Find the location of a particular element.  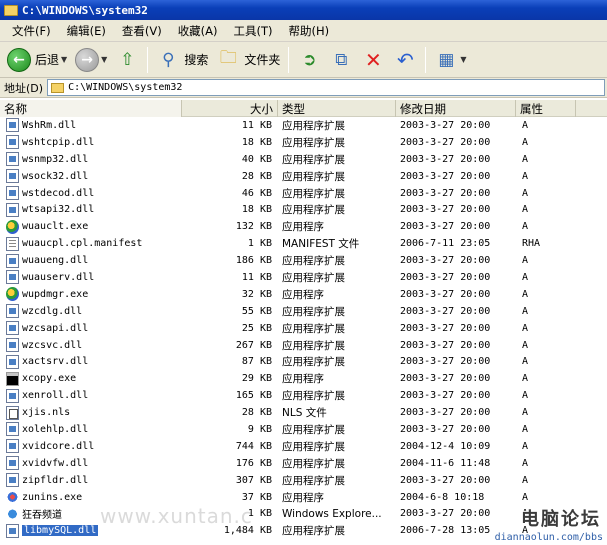

back-button: ← 后退 ▼ is located at coordinates (37, 60).